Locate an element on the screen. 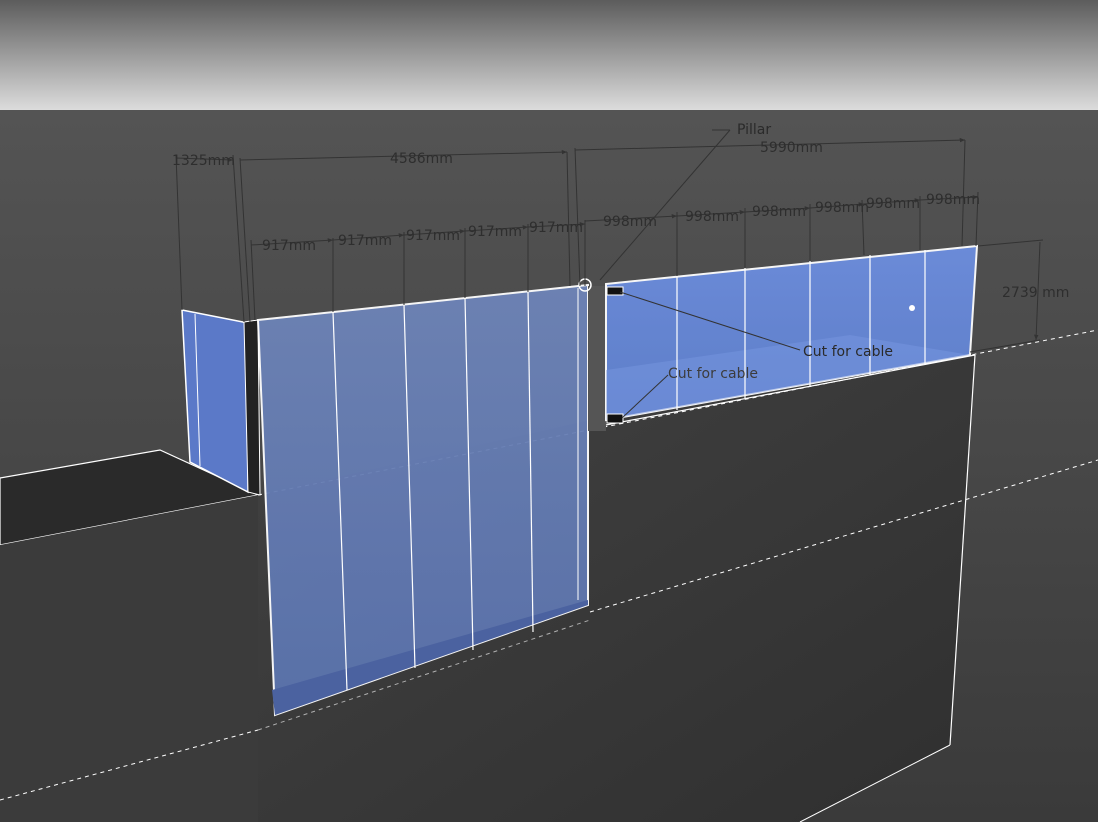 This screenshot has height=822, width=1098. left-slab-front is located at coordinates (129, 658).